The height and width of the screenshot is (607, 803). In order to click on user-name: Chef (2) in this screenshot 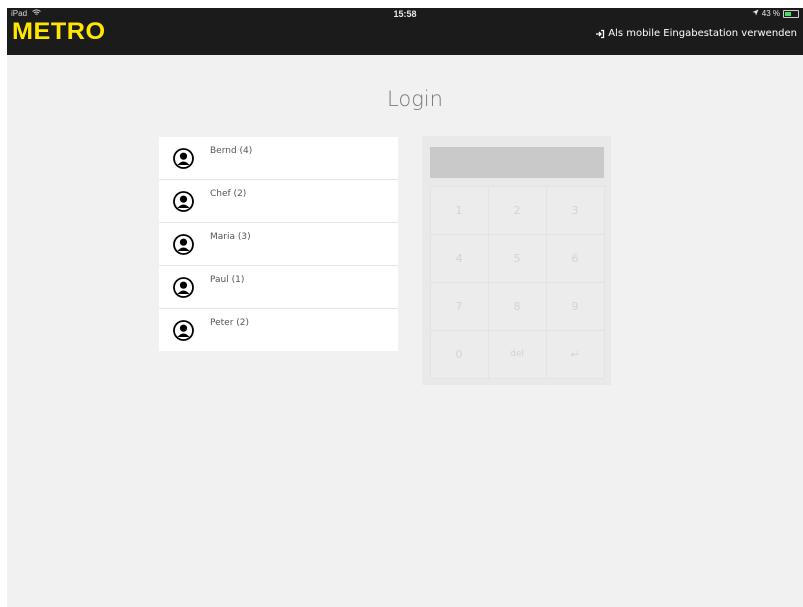, I will do `click(228, 194)`.